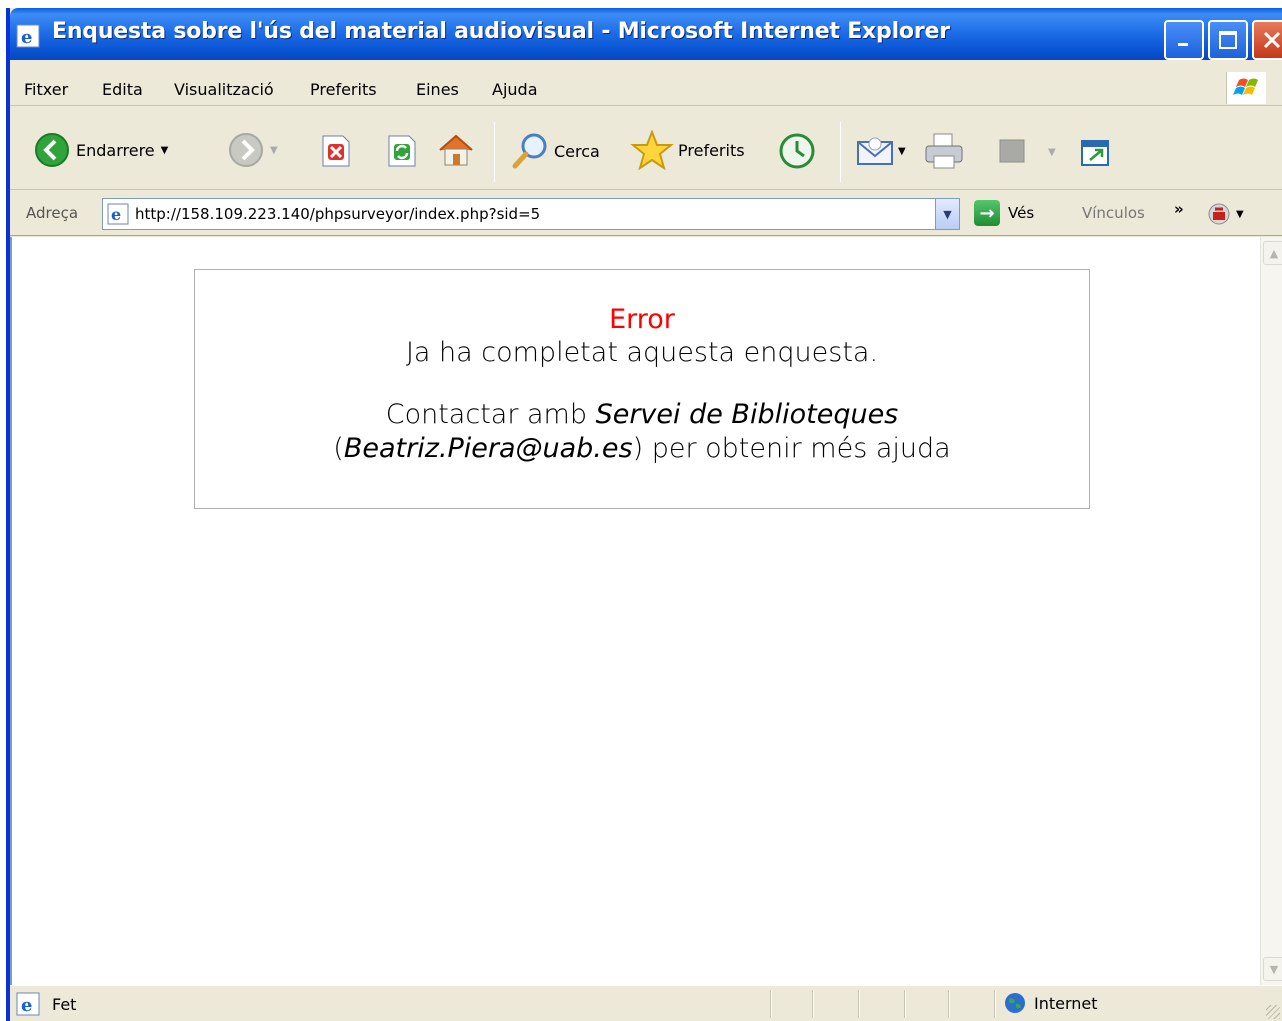  I want to click on resize-grip-icon, so click(1273, 1012).